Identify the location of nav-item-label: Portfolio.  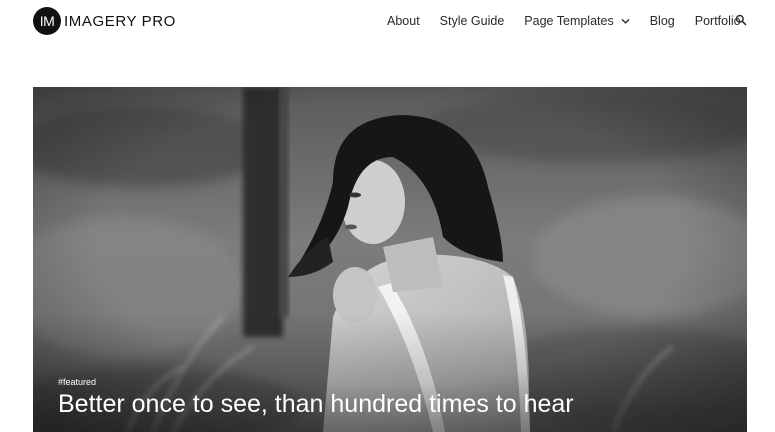
(717, 21).